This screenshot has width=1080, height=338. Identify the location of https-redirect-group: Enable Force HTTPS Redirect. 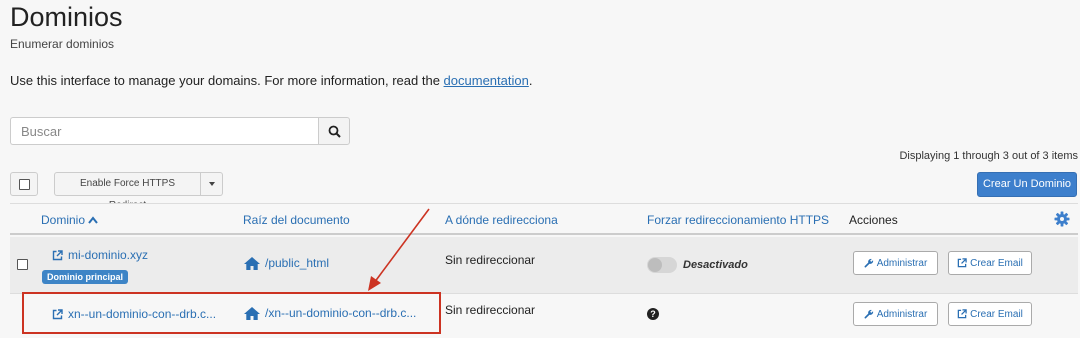
(138, 191).